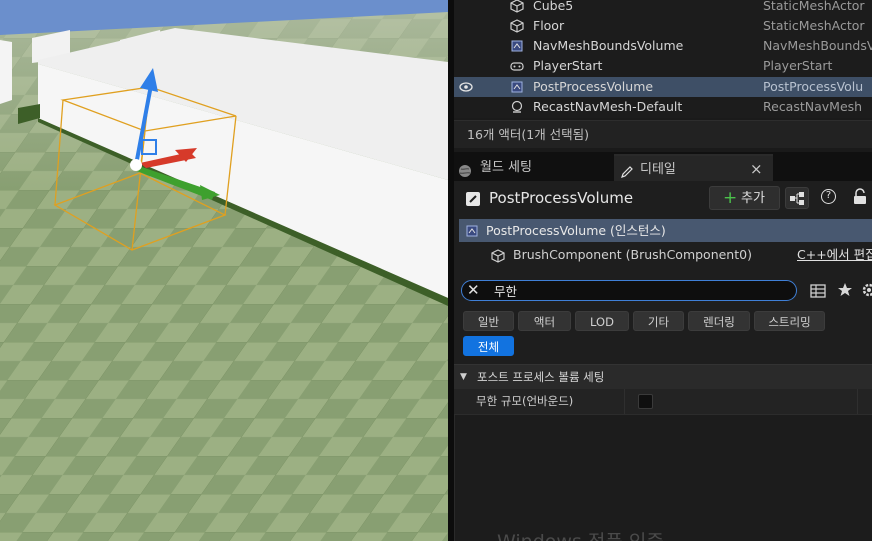 The image size is (872, 541). Describe the element at coordinates (463, 377) in the screenshot. I see `collapse-triangle-icon: ▼` at that location.